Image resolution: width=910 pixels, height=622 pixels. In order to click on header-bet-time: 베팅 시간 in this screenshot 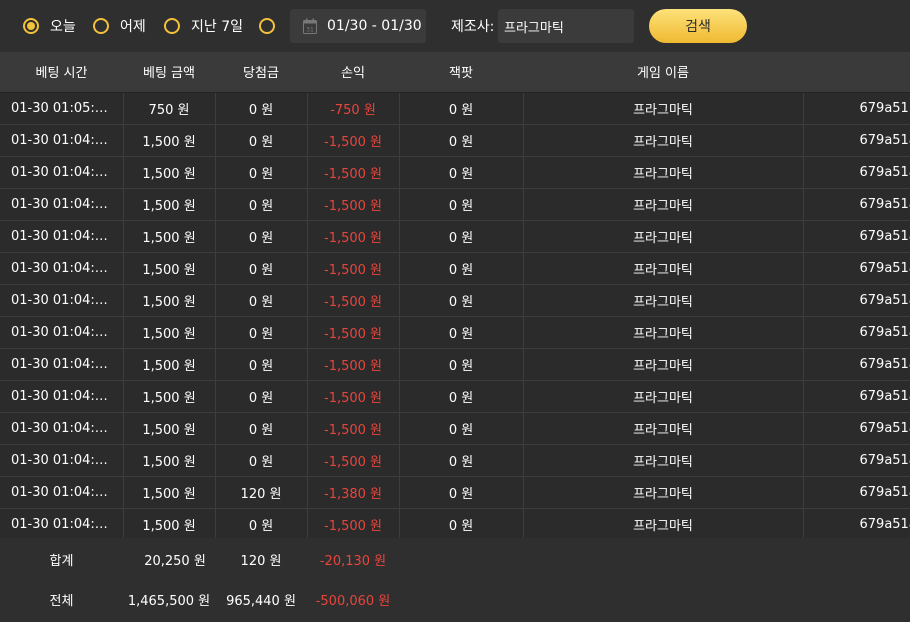, I will do `click(61, 72)`.